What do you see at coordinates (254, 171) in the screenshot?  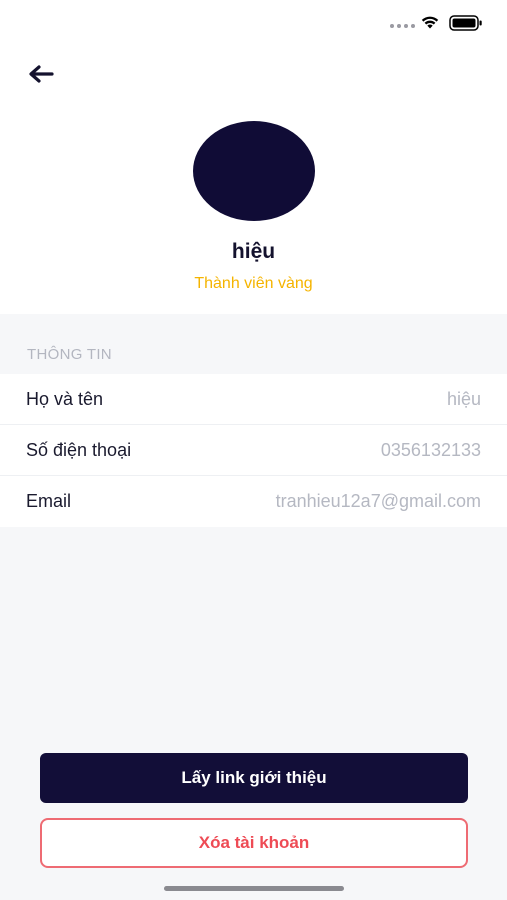 I see `avatar` at bounding box center [254, 171].